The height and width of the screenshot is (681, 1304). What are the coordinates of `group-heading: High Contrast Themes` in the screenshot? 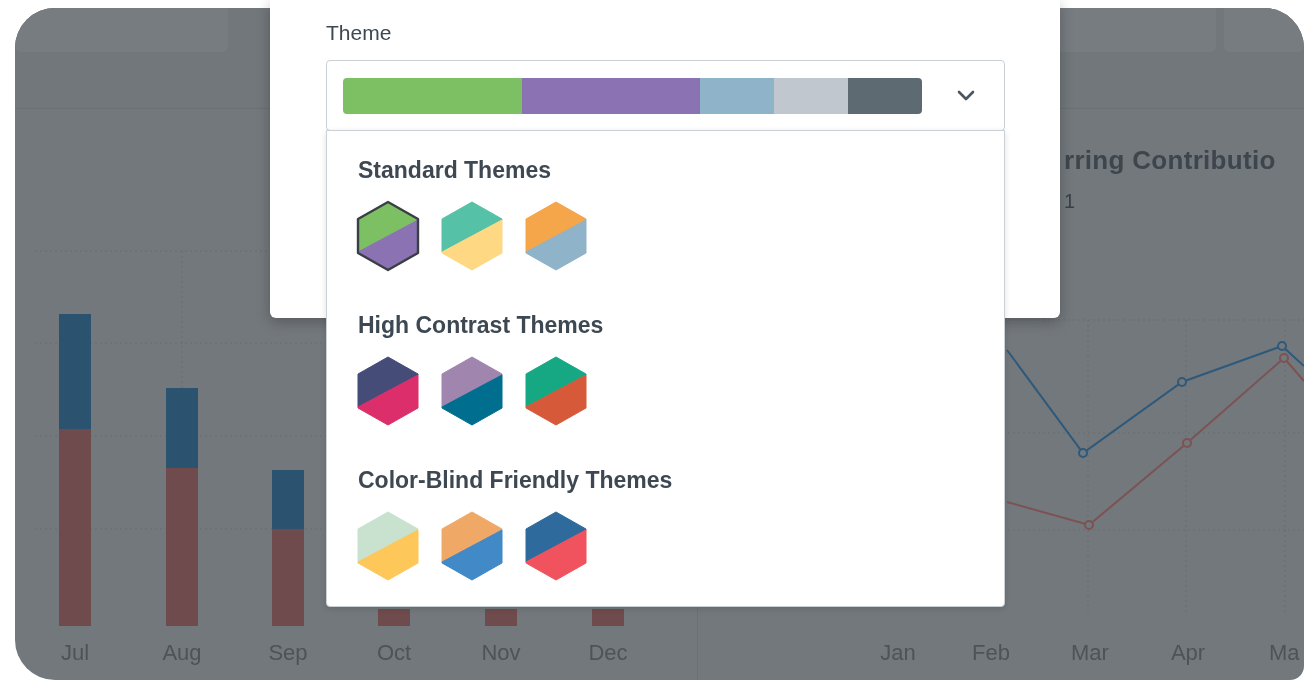 It's located at (481, 325).